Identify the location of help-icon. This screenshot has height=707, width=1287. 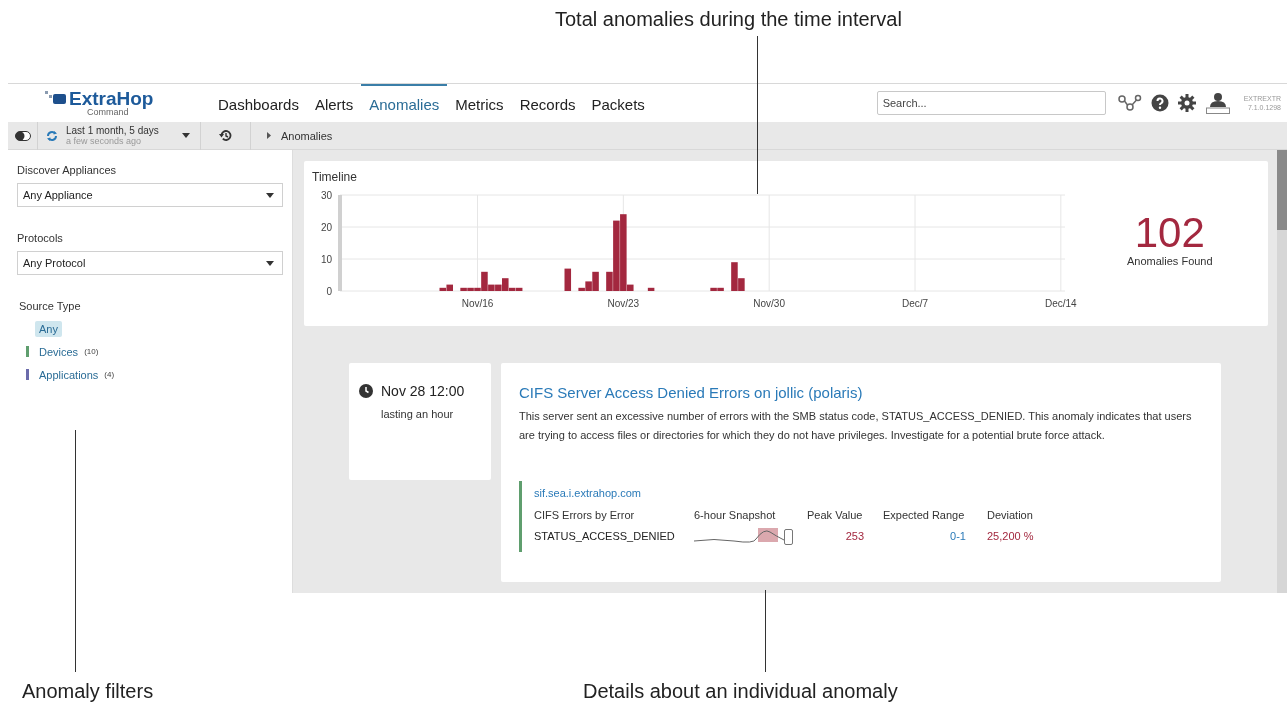
(1159, 103).